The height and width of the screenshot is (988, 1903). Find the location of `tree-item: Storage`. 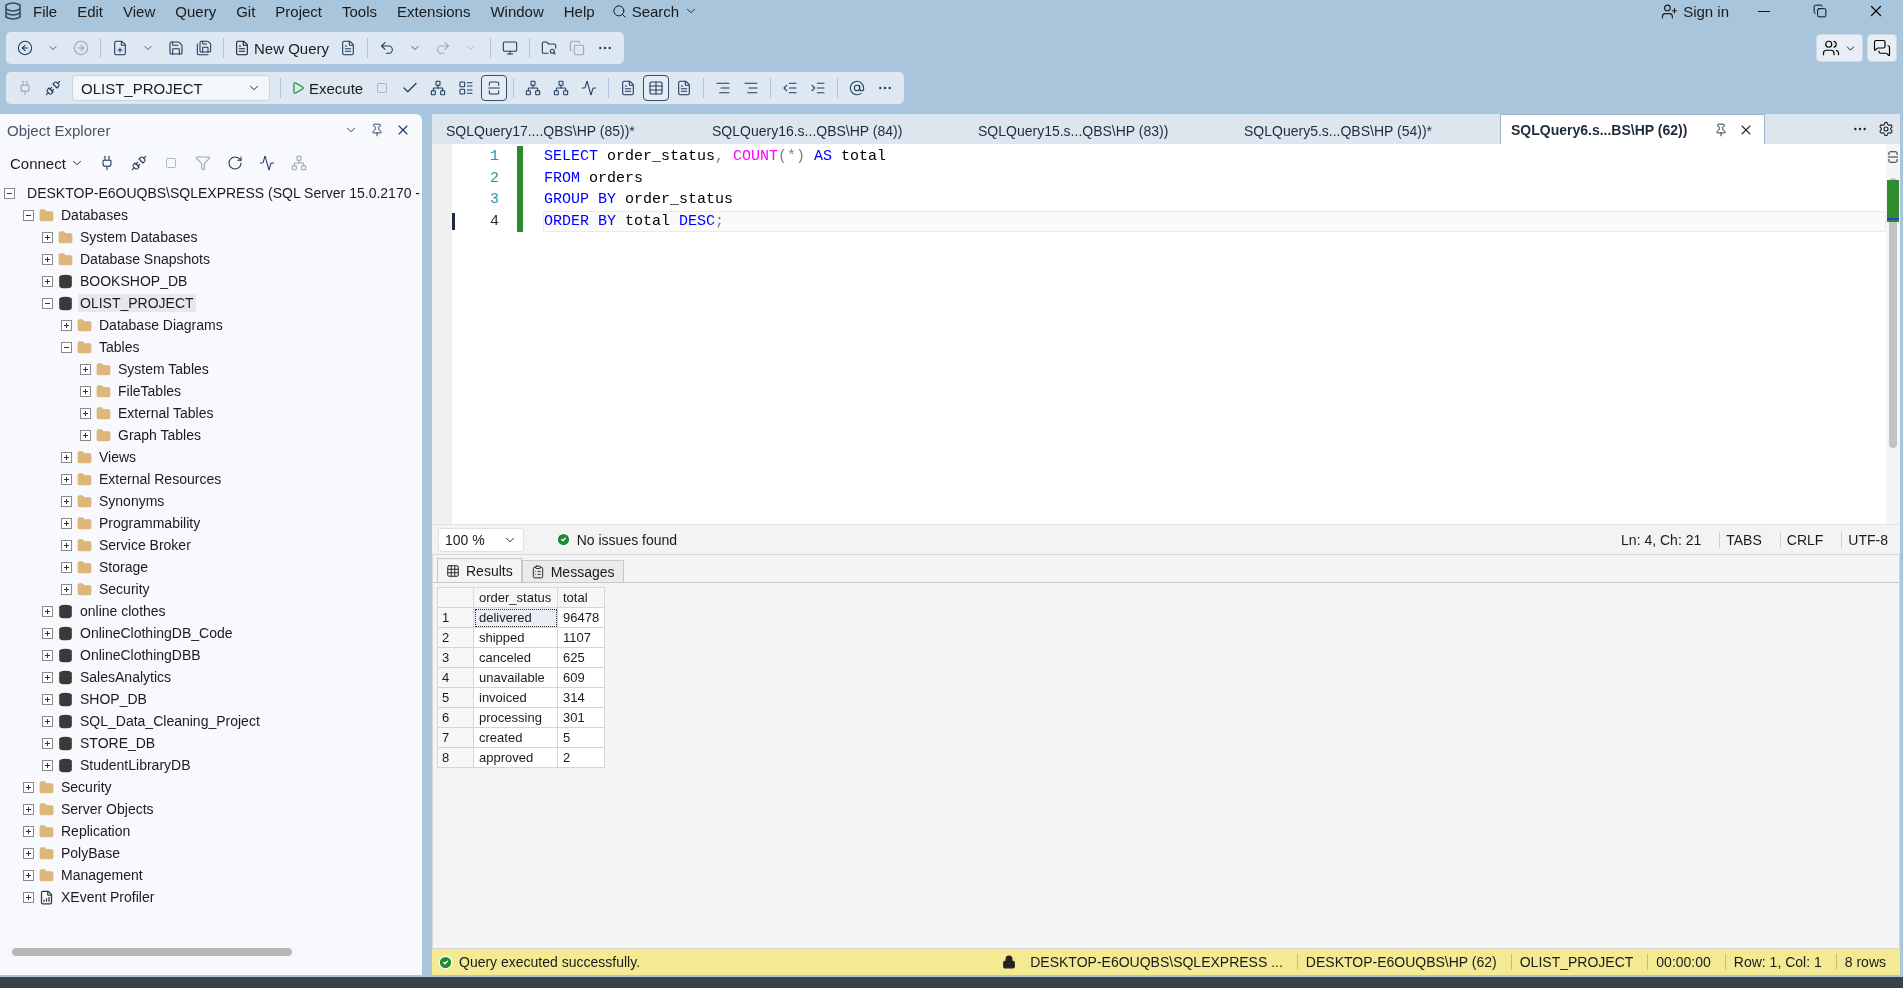

tree-item: Storage is located at coordinates (124, 567).